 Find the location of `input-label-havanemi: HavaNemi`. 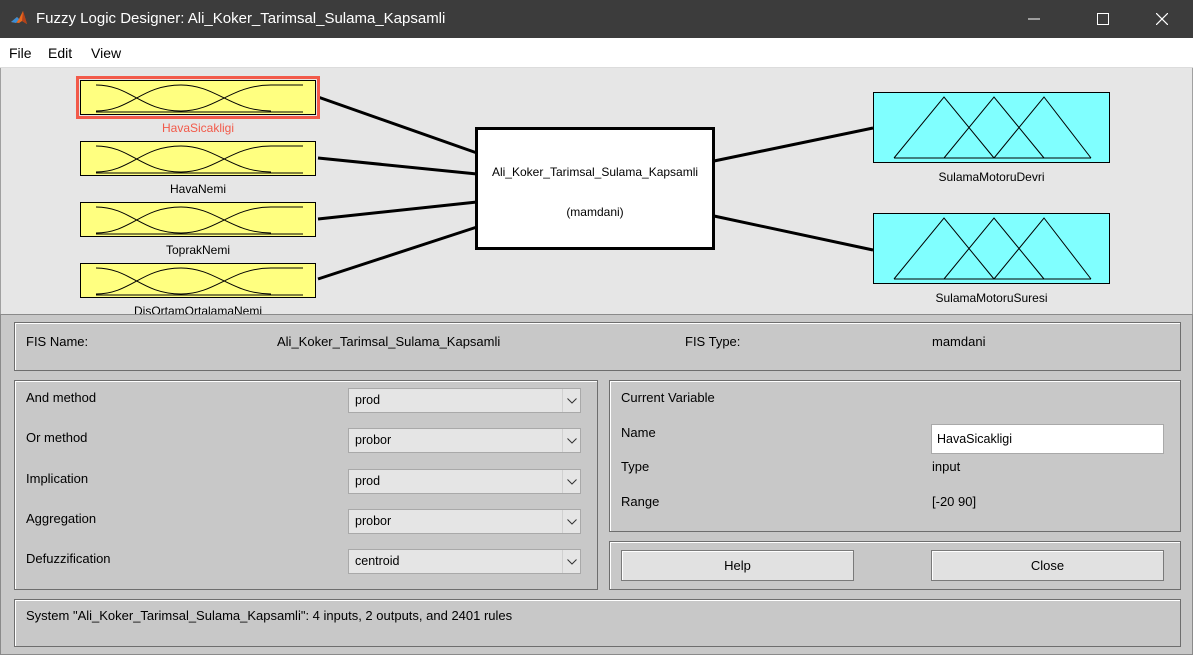

input-label-havanemi: HavaNemi is located at coordinates (198, 189).